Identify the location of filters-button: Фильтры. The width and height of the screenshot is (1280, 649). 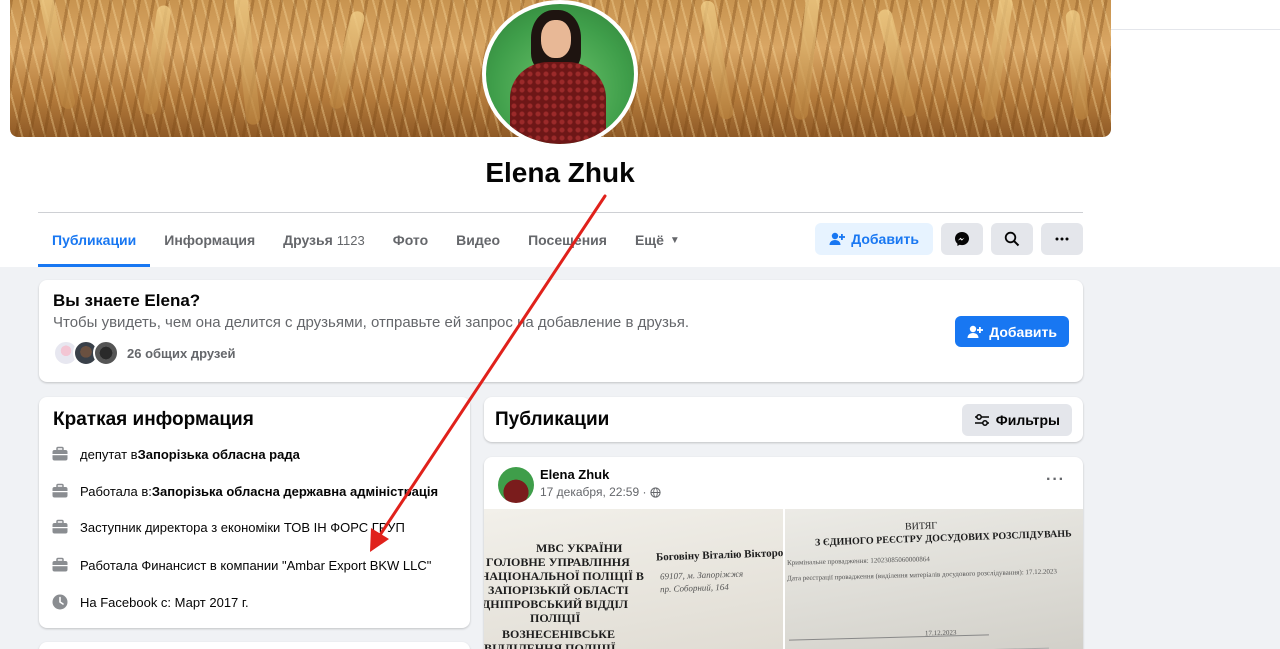
(1016, 420).